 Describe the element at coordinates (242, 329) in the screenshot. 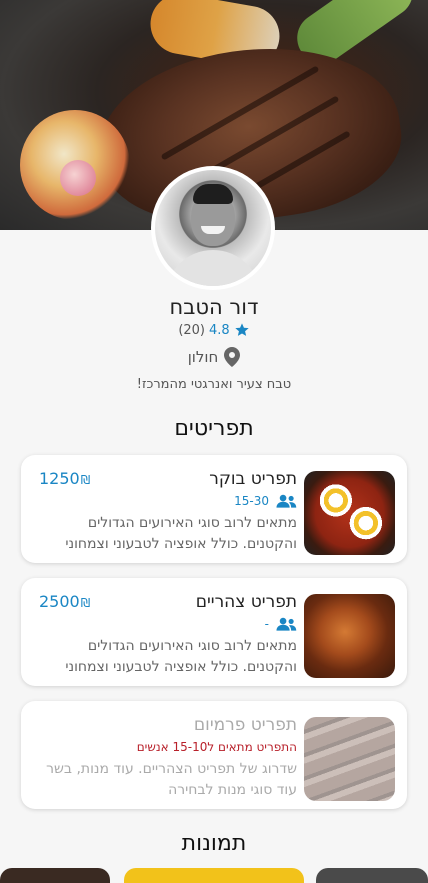

I see `star-icon` at that location.